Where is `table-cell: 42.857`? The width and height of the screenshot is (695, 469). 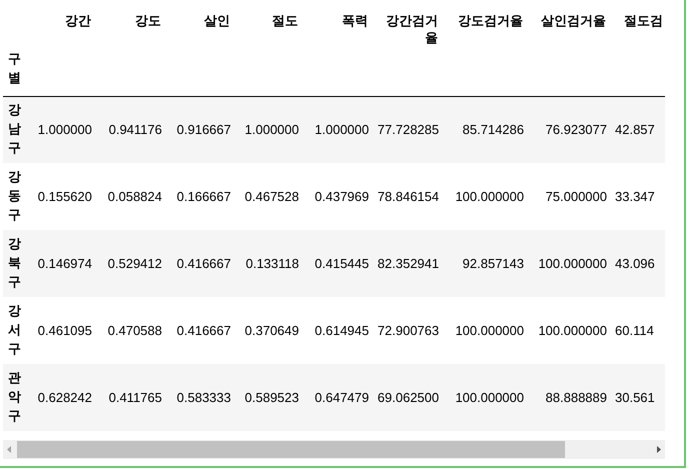 table-cell: 42.857 is located at coordinates (635, 129).